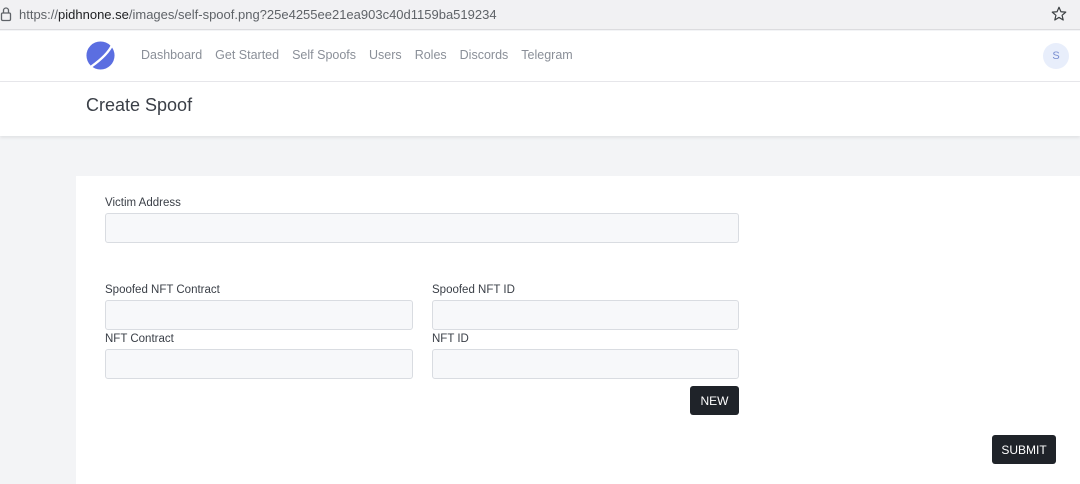  What do you see at coordinates (585, 364) in the screenshot?
I see `nft-id-input` at bounding box center [585, 364].